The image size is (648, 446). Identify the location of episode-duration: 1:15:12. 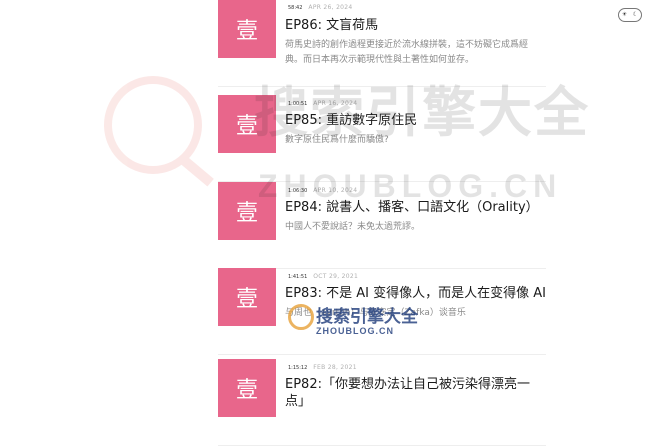
(298, 368).